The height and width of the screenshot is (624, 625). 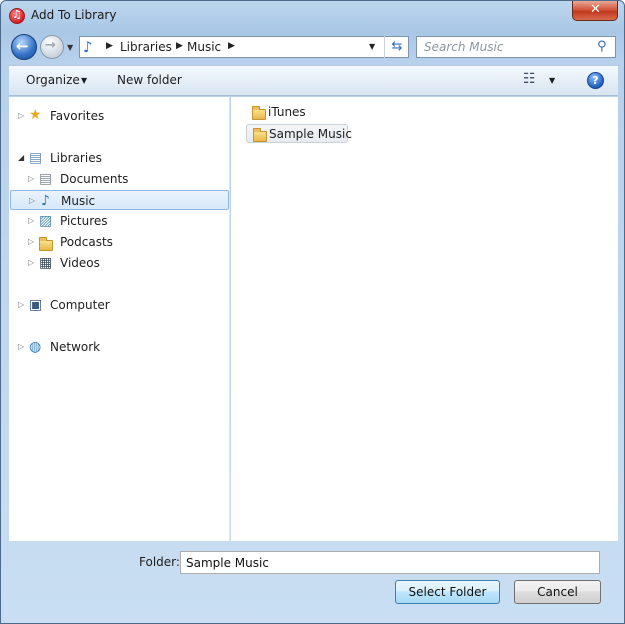 I want to click on tree-item-label: Pictures, so click(x=84, y=221).